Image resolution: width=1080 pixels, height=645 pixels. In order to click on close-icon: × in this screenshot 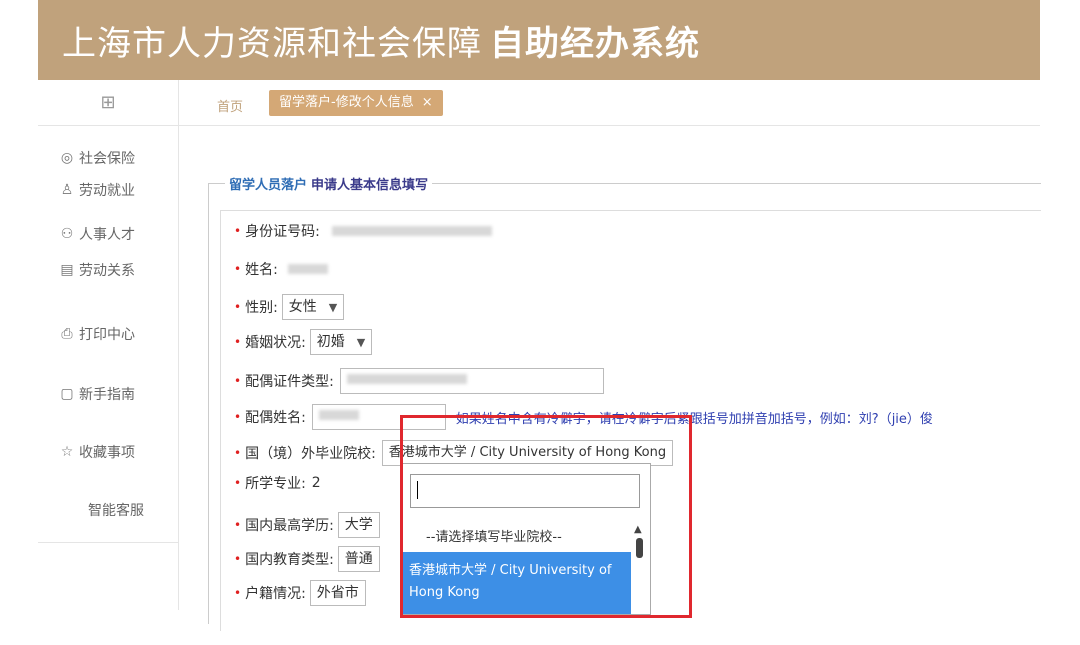, I will do `click(427, 102)`.